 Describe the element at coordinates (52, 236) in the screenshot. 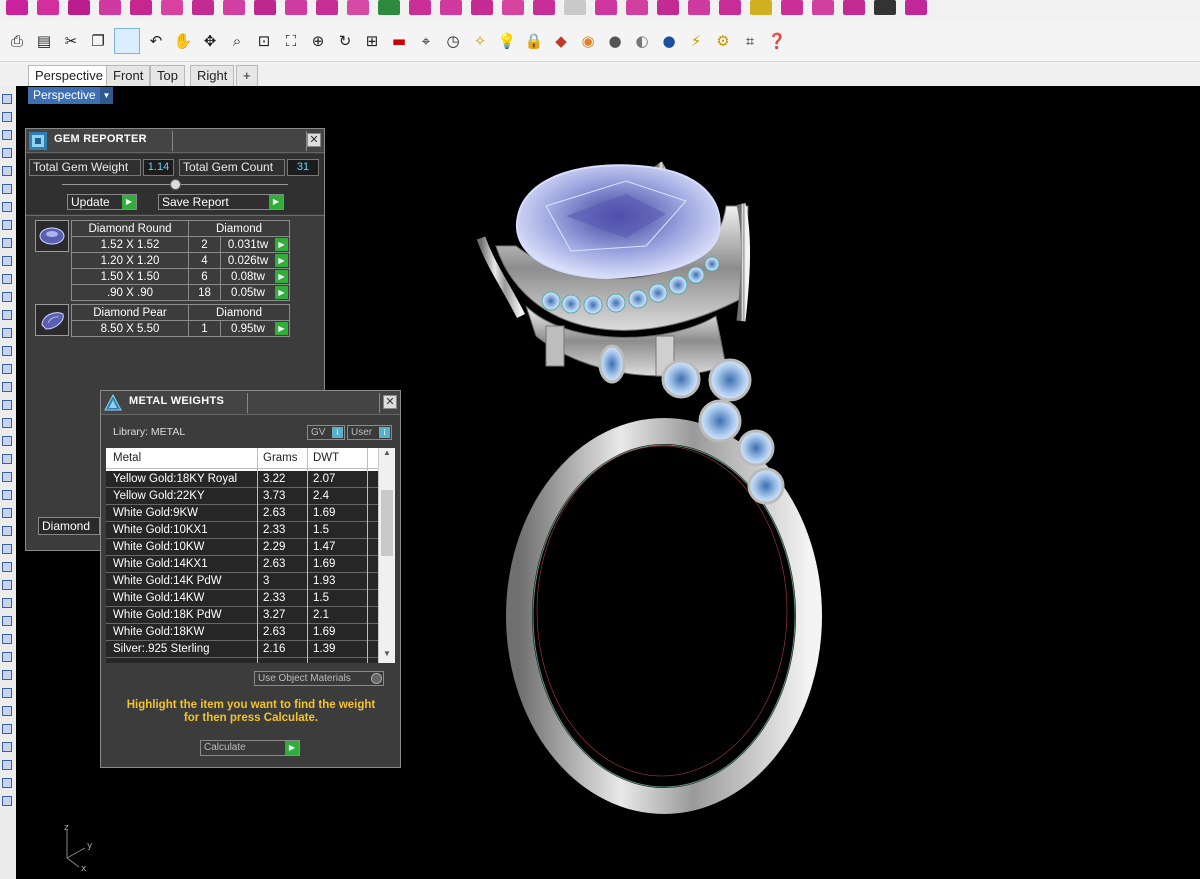

I see `round-gem-thumbnail` at that location.